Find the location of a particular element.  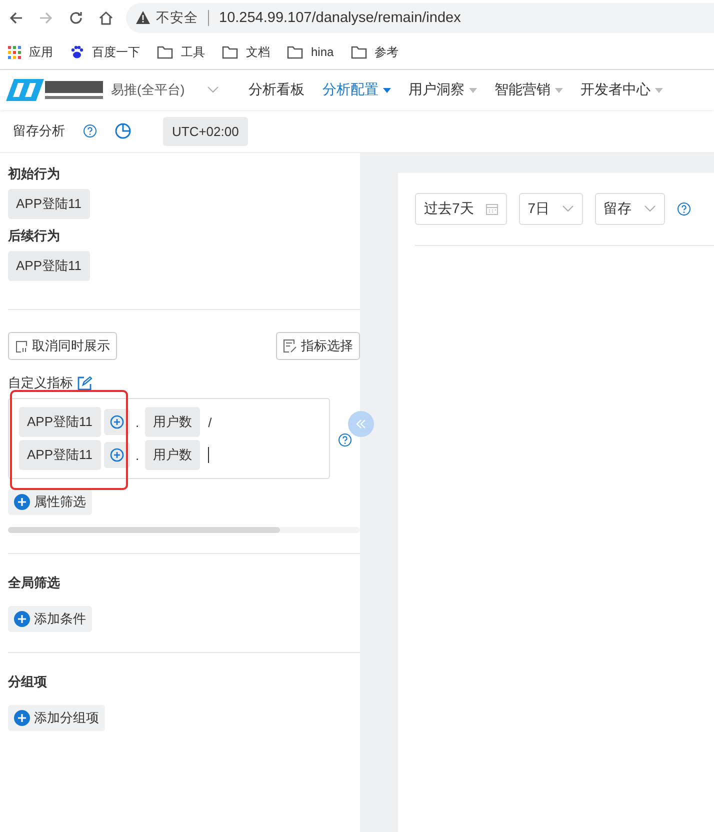

bookmark: 文档 is located at coordinates (246, 52).